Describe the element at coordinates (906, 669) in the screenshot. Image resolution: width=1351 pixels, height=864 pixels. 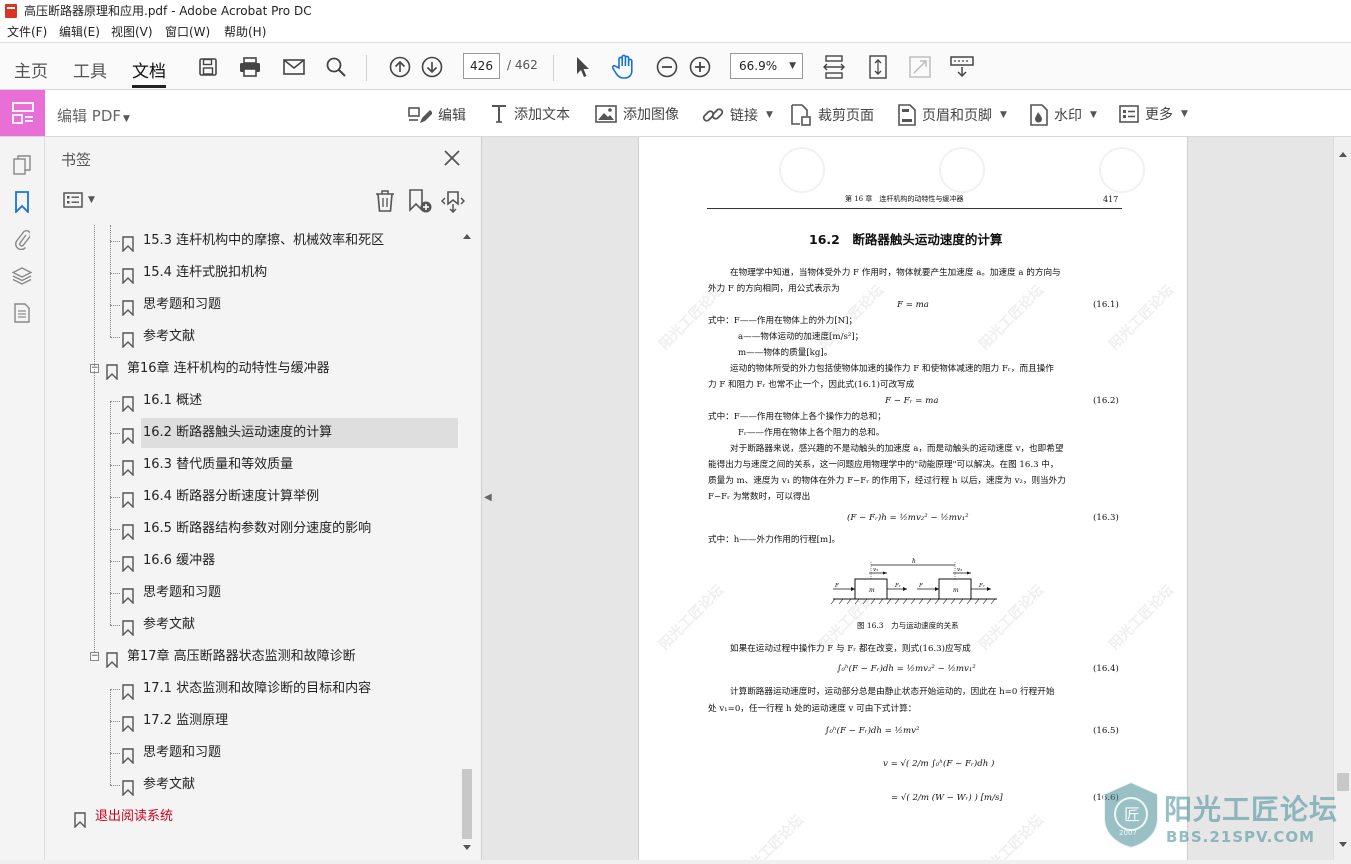
I see `equation: ∫₀ʰ(F − Fᵣ)dh = ½mv₂² − ½mv₁²` at that location.